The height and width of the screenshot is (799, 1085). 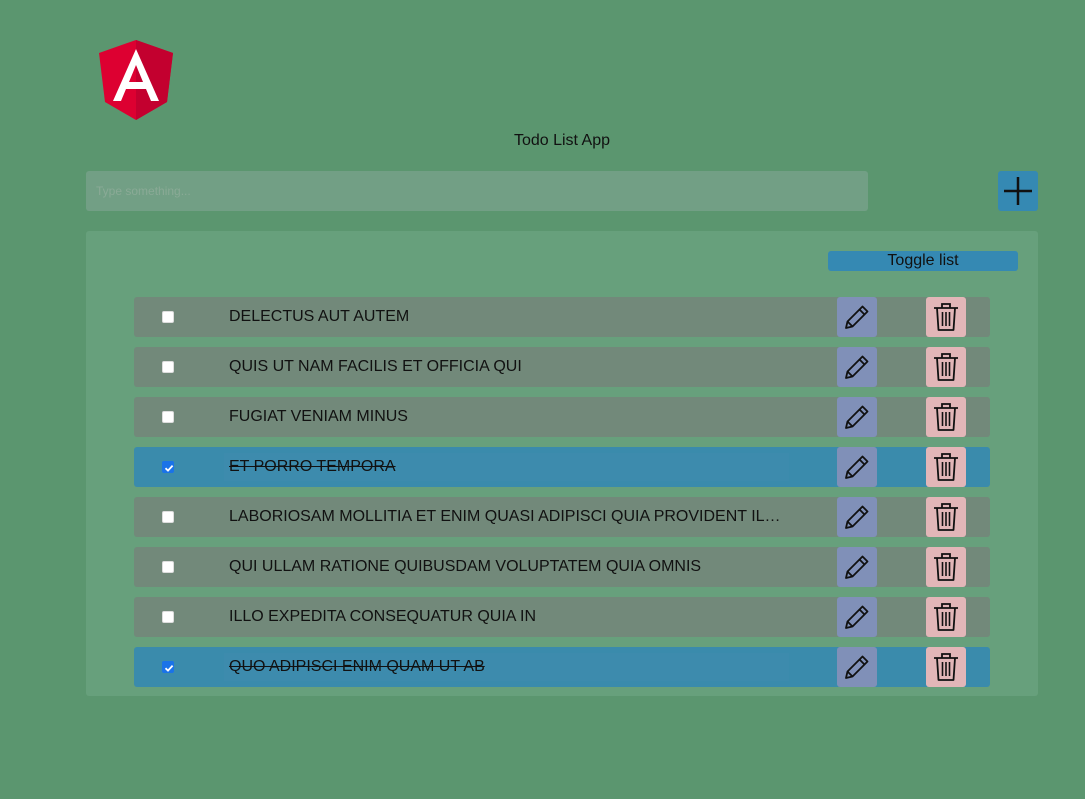 I want to click on todo-title: DELECTUS AUT AUTEM, so click(x=319, y=316).